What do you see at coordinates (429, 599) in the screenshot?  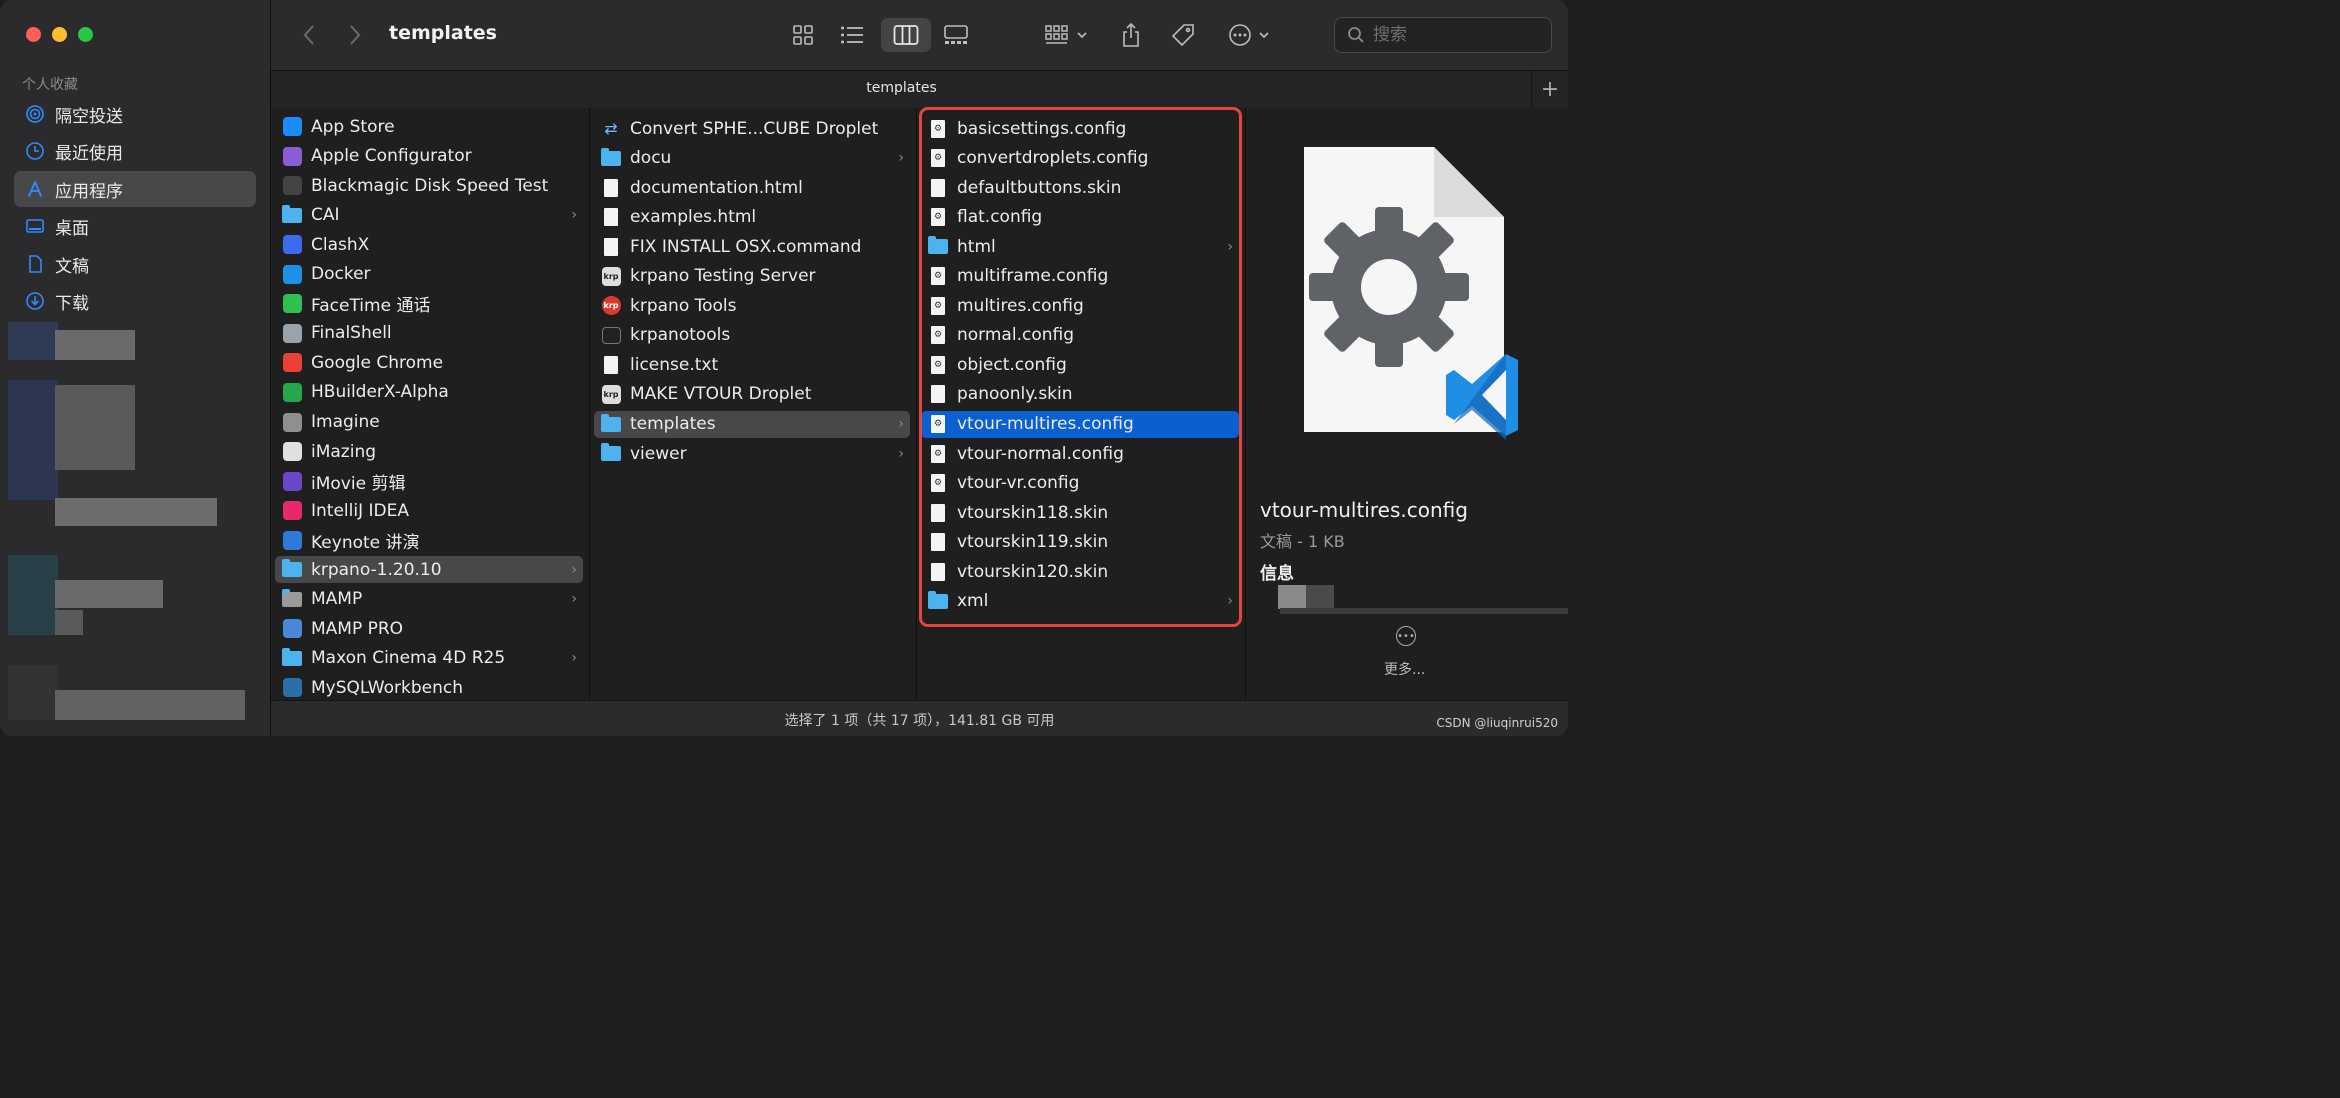 I see `folder-row: MAMP ›` at bounding box center [429, 599].